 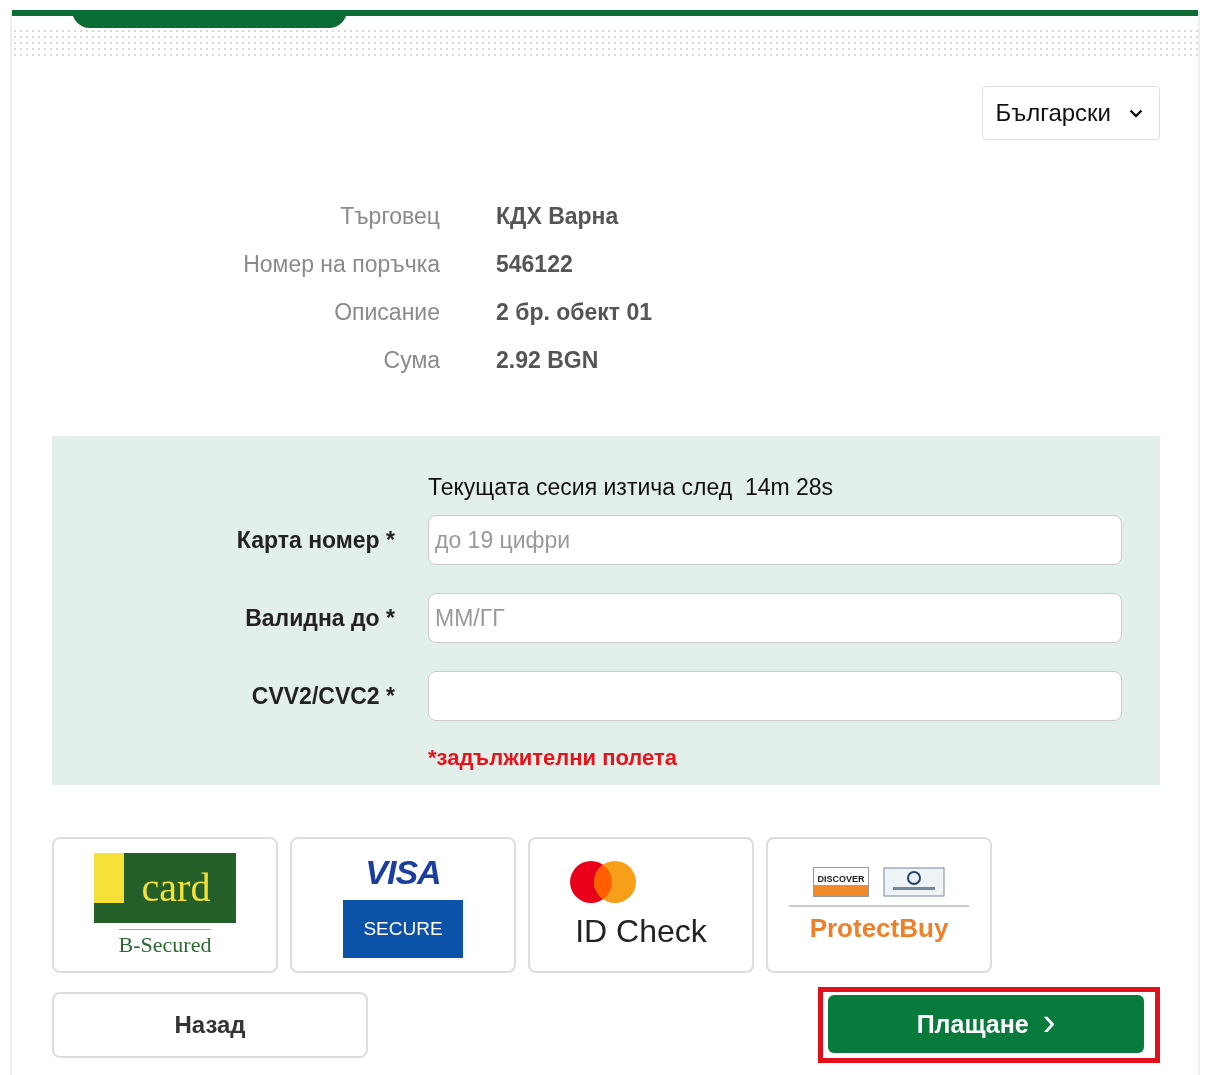 What do you see at coordinates (841, 881) in the screenshot?
I see `logo-text: DISCOVER` at bounding box center [841, 881].